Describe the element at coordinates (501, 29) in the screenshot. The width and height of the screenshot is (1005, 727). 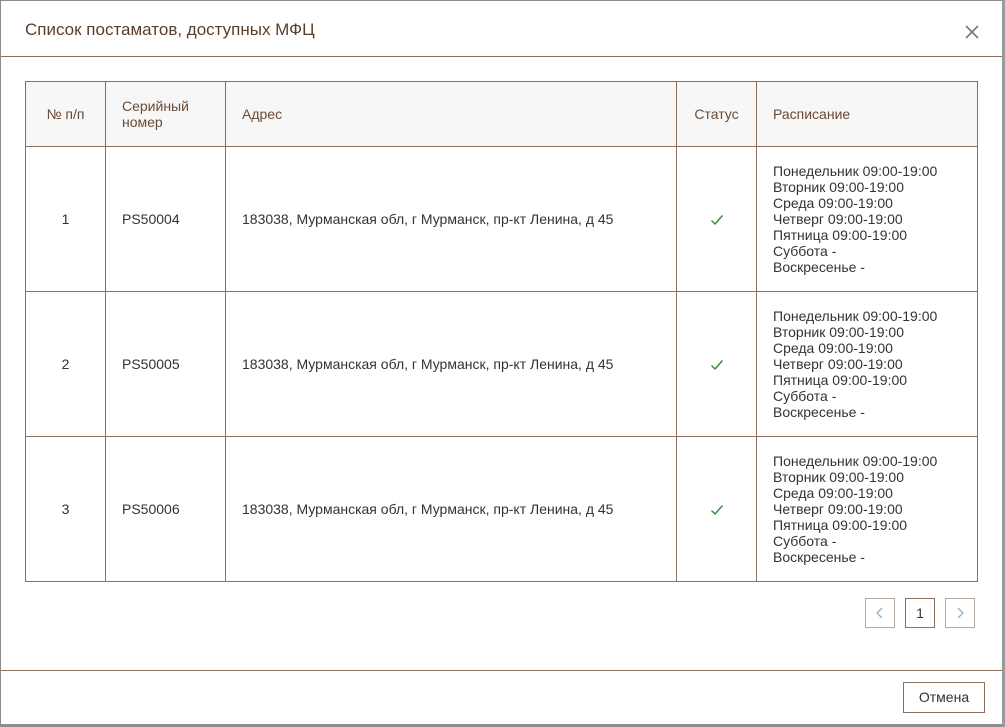
I see `modal-header: Список постаматов, доступных МФЦ` at that location.